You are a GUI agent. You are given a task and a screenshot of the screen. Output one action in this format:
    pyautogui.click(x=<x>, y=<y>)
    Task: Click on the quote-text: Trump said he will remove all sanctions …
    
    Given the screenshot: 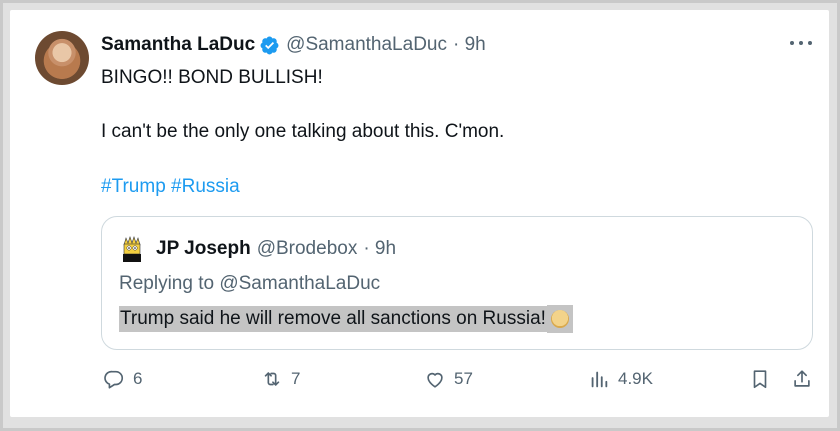 What is the action you would take?
    pyautogui.click(x=346, y=319)
    